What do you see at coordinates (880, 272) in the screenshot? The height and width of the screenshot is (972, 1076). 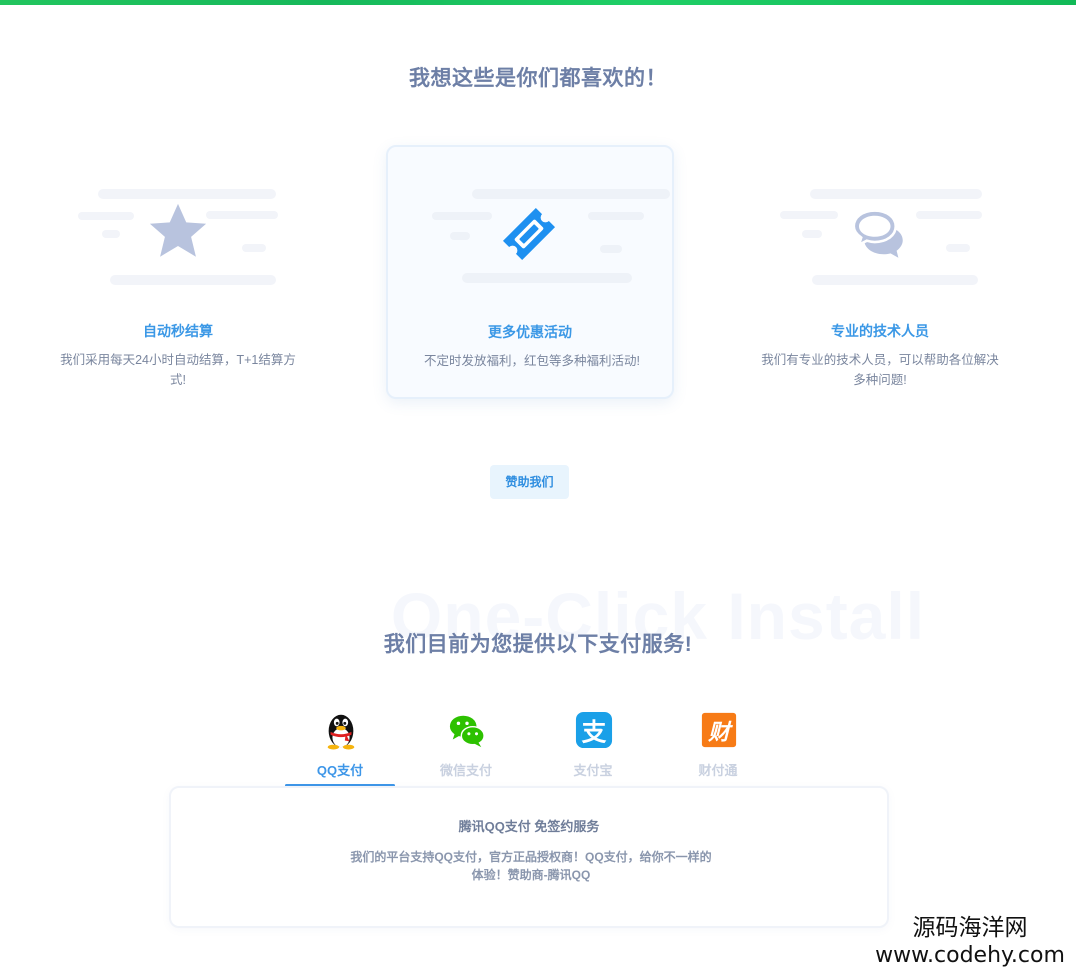 I see `feature-card-tech-support: 专业的技术人员 我们有专业的技术人员，可以帮助各位解决多种问题!` at bounding box center [880, 272].